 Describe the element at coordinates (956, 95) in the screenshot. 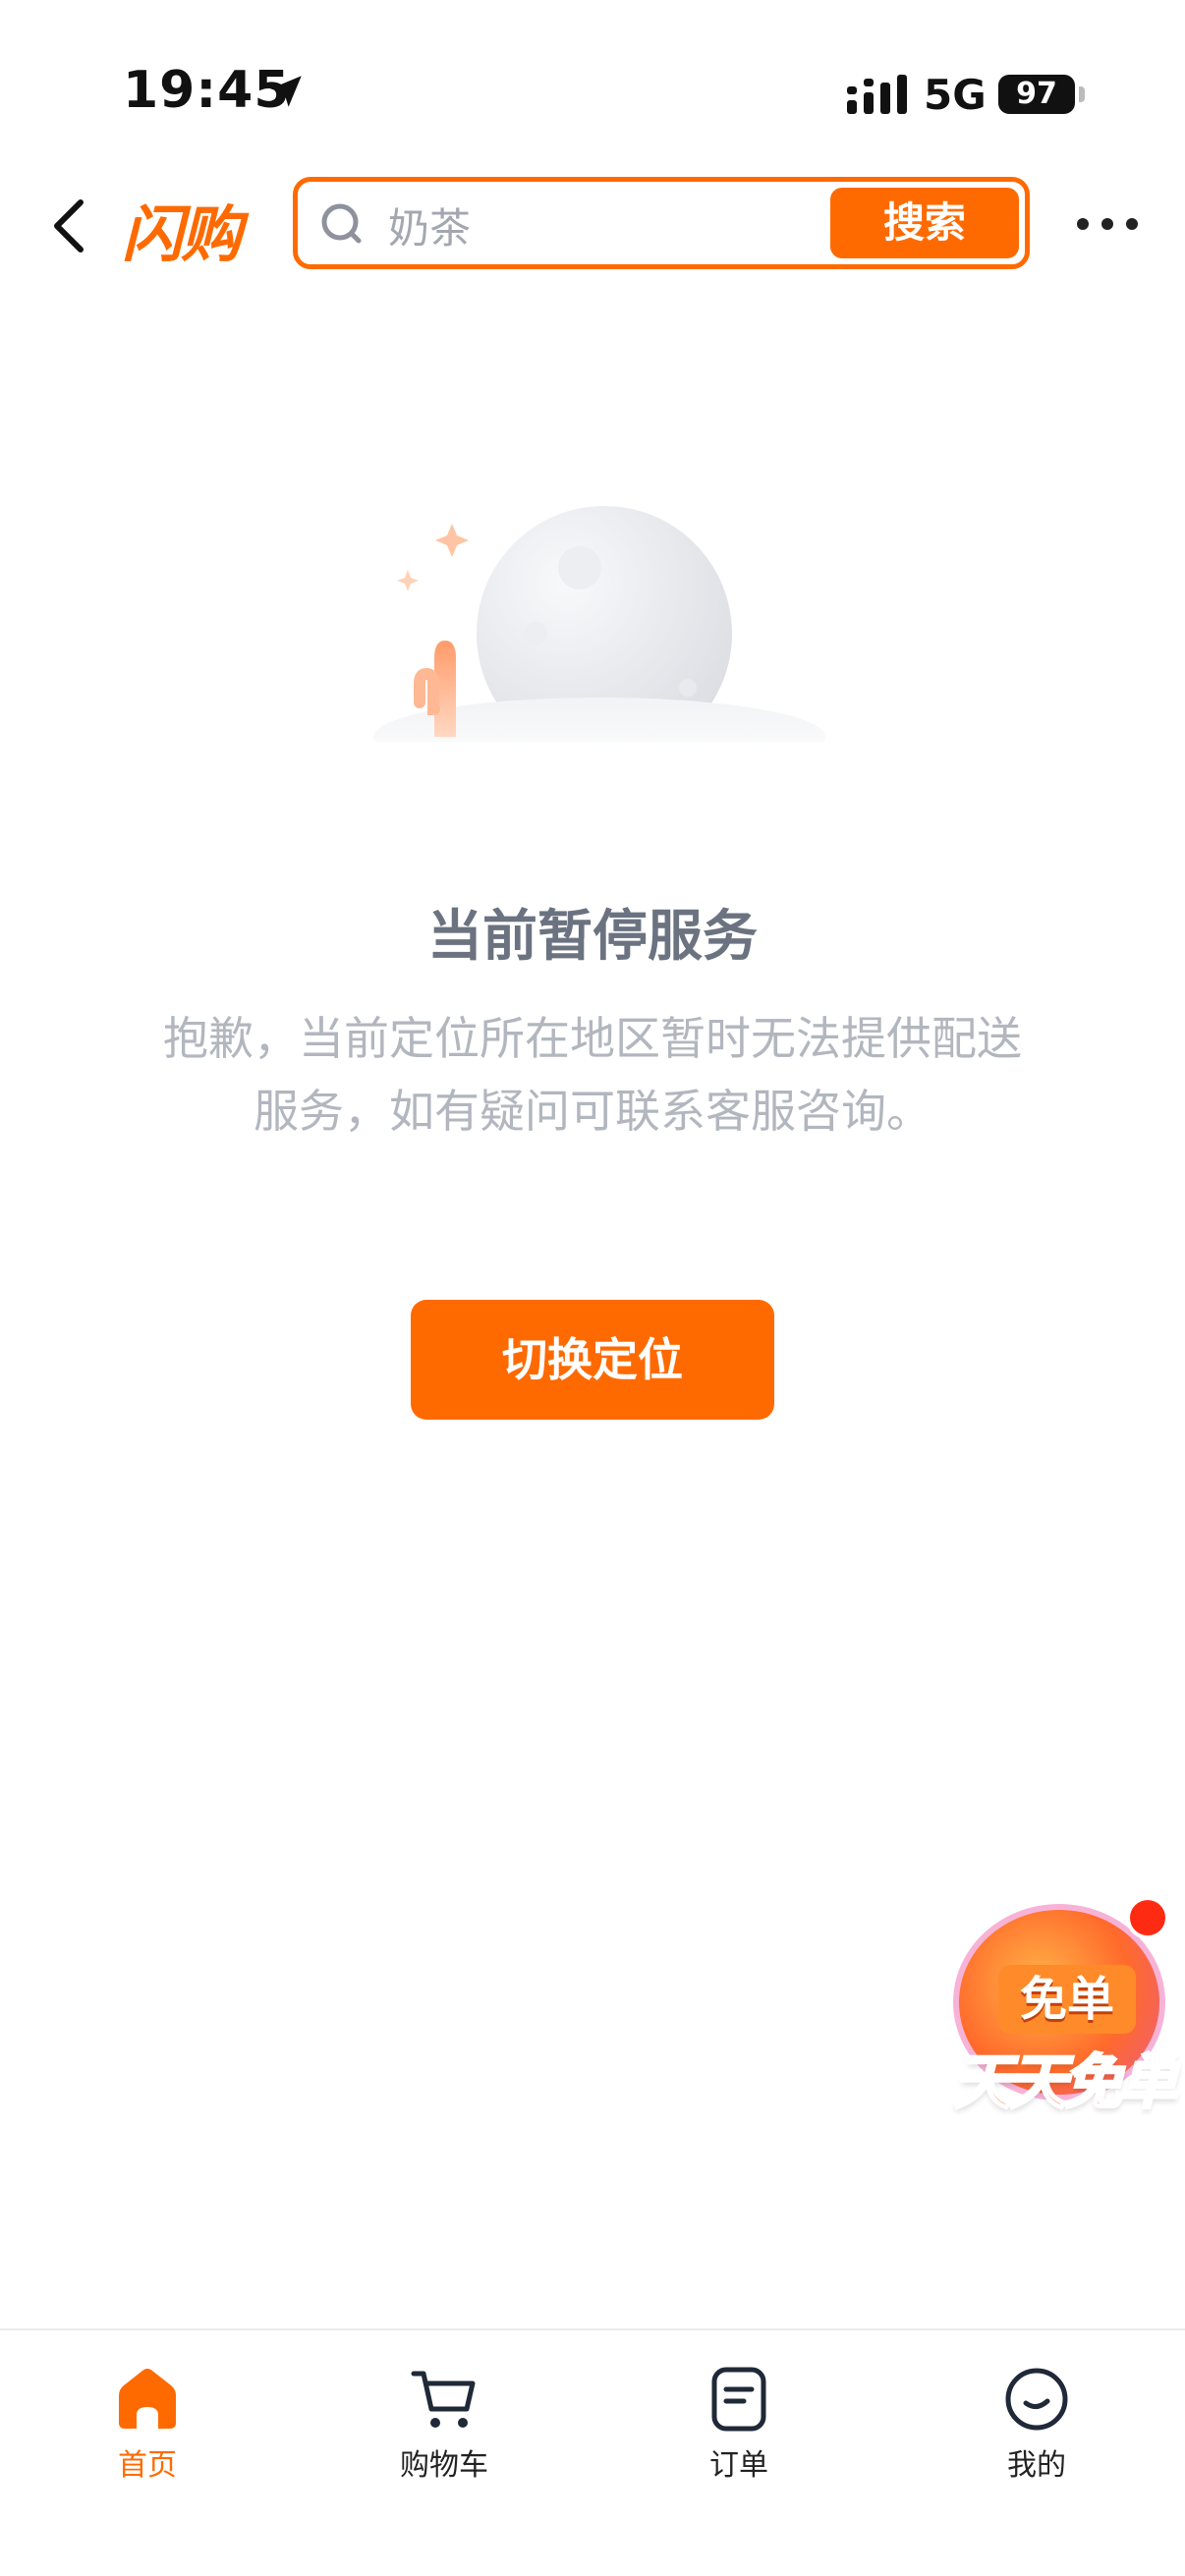

I see `network-type: 5G` at that location.